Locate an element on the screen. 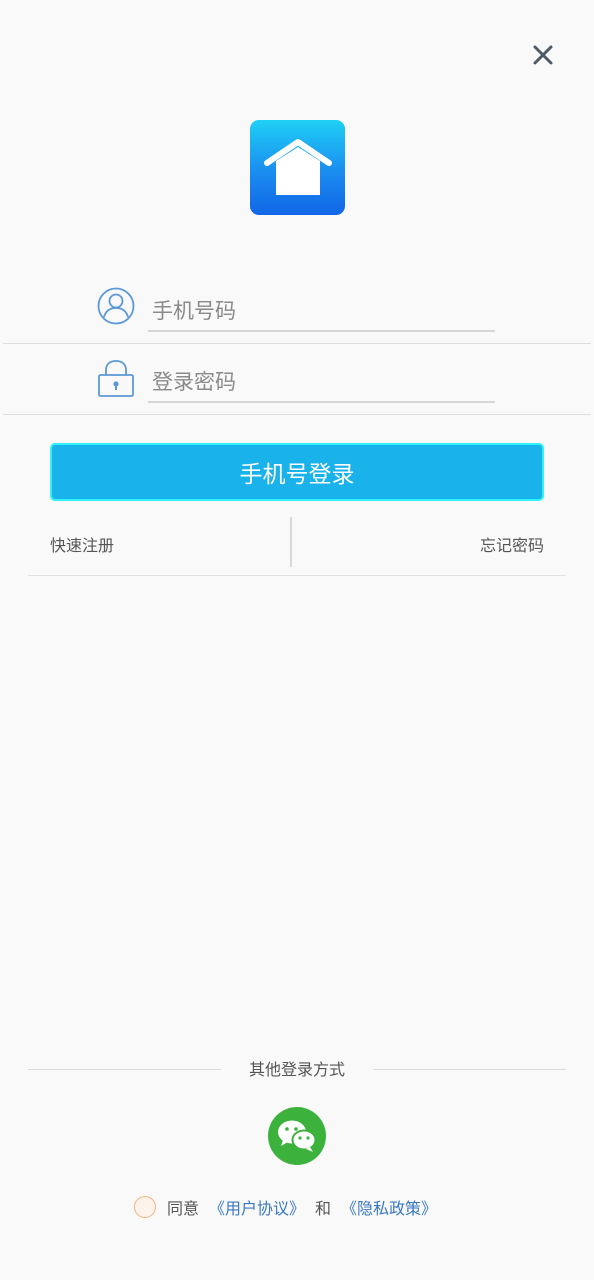 This screenshot has width=594, height=1280. agree-prefix: 同意 is located at coordinates (183, 1208).